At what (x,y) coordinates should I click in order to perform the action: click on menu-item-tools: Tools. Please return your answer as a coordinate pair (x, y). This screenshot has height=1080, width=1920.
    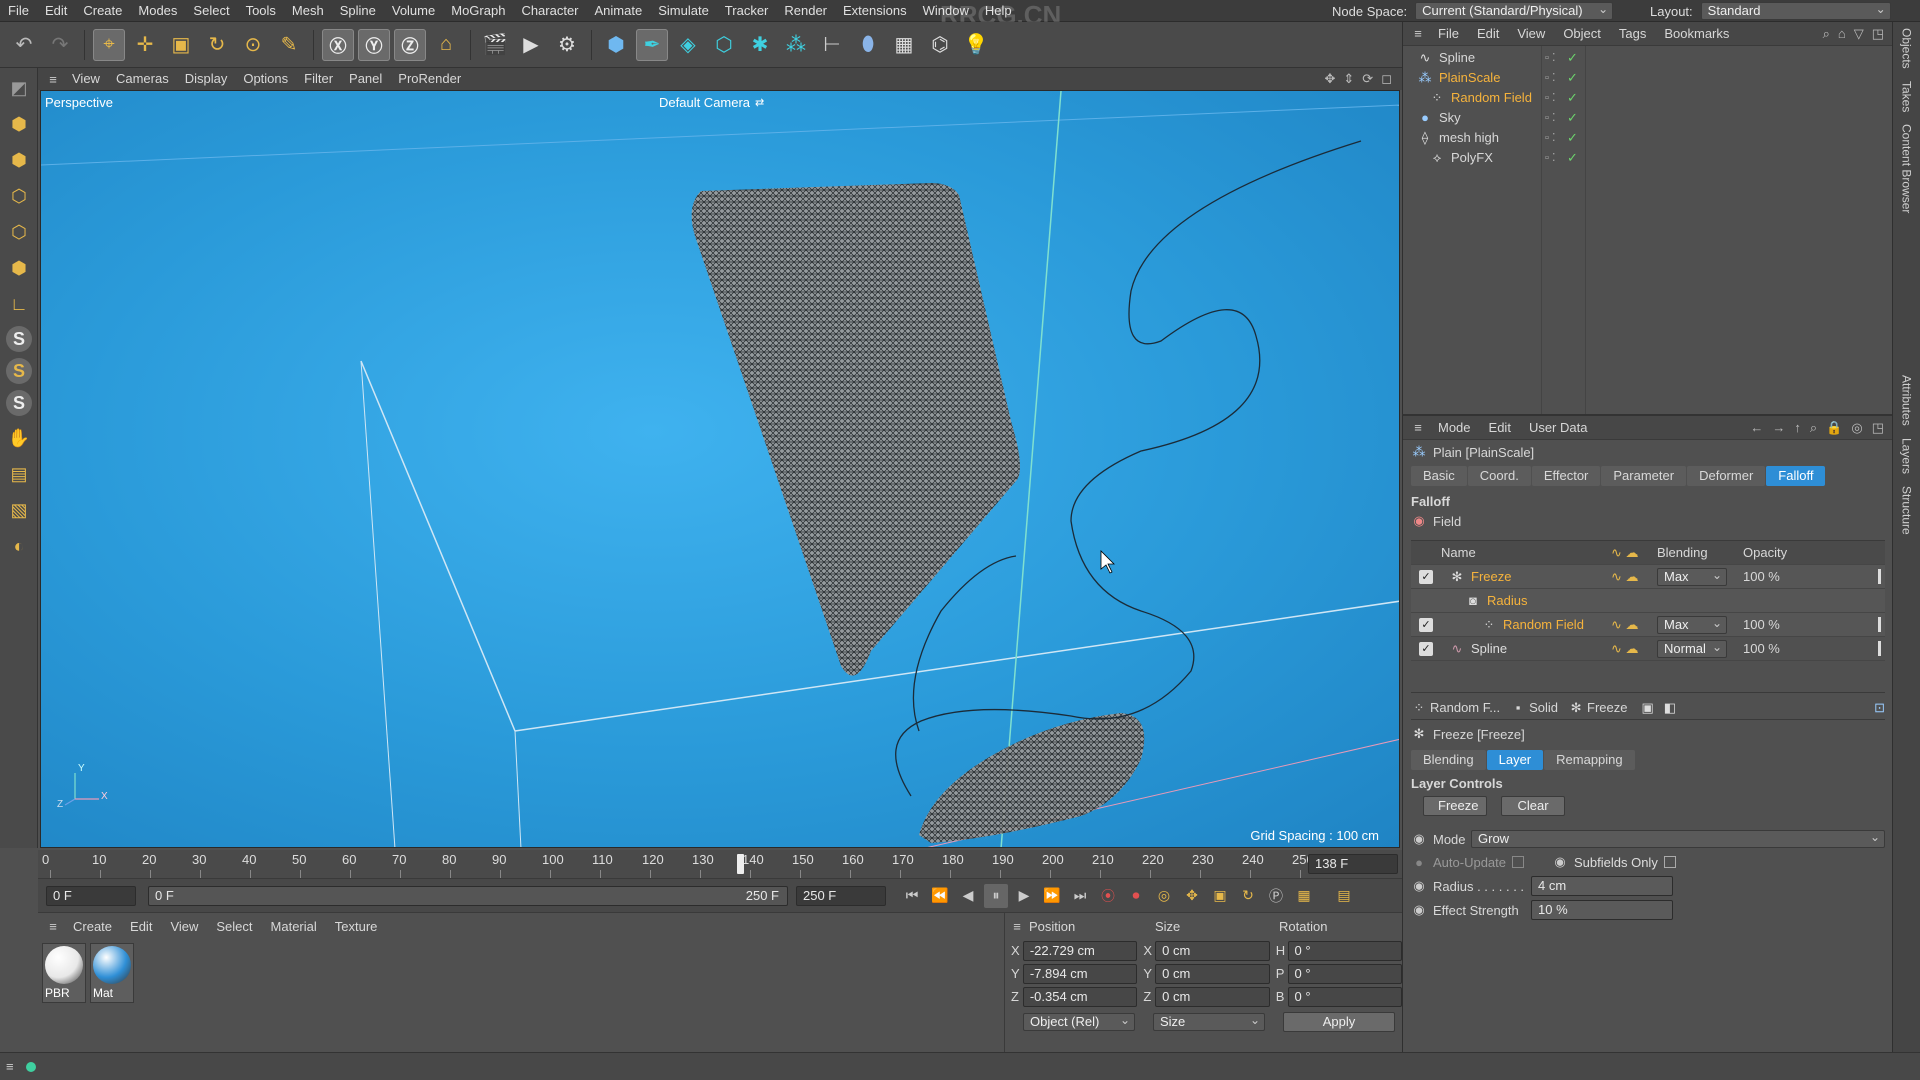
    Looking at the image, I should click on (261, 11).